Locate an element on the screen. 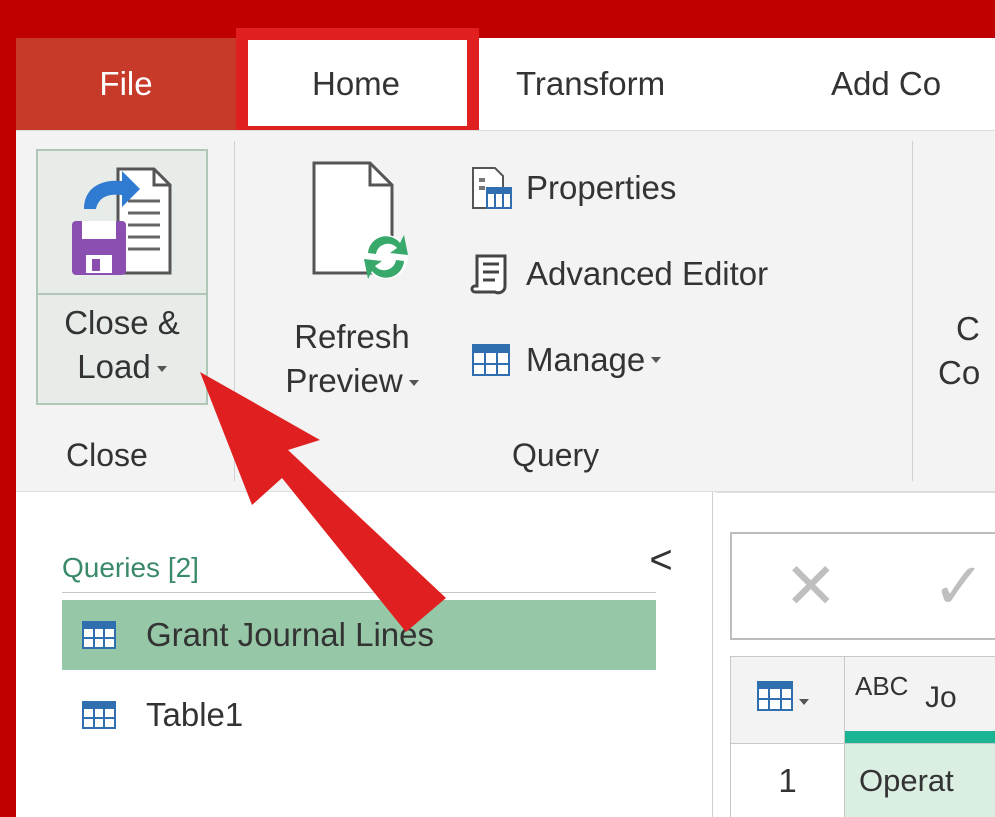 The image size is (995, 817). close-load-line1: Close & is located at coordinates (122, 322).